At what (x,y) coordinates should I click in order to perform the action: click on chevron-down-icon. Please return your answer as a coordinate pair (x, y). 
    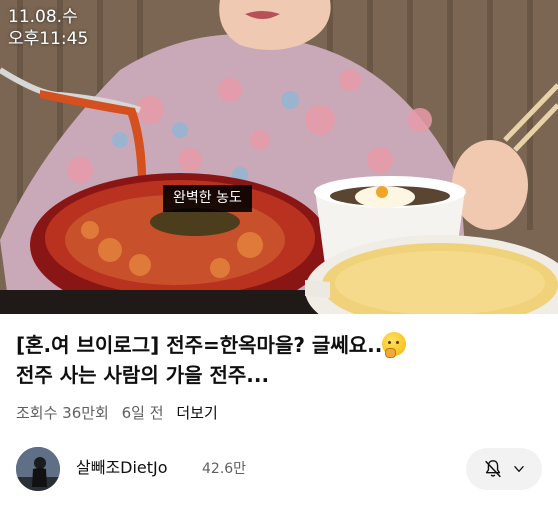
    Looking at the image, I should click on (519, 469).